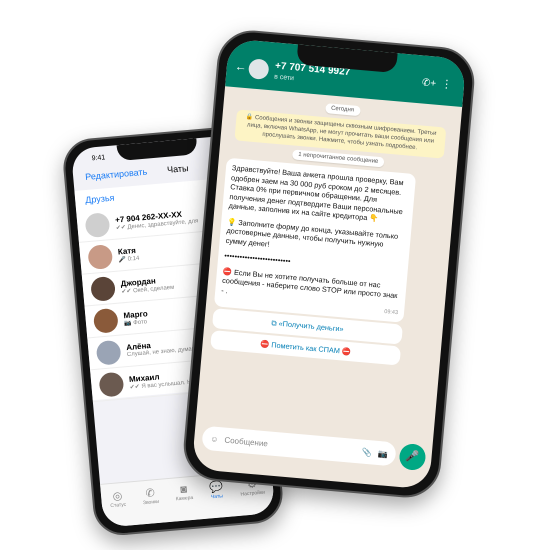 The height and width of the screenshot is (550, 550). I want to click on contact-status: в сети, so click(284, 78).